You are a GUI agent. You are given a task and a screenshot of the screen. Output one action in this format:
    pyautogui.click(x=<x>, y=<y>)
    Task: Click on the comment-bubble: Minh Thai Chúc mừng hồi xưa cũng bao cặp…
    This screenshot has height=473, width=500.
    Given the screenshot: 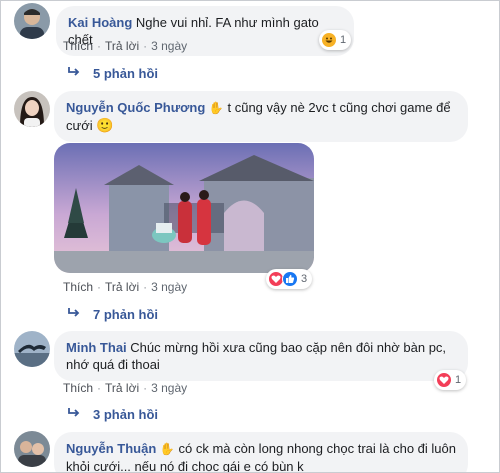 What is the action you would take?
    pyautogui.click(x=261, y=356)
    